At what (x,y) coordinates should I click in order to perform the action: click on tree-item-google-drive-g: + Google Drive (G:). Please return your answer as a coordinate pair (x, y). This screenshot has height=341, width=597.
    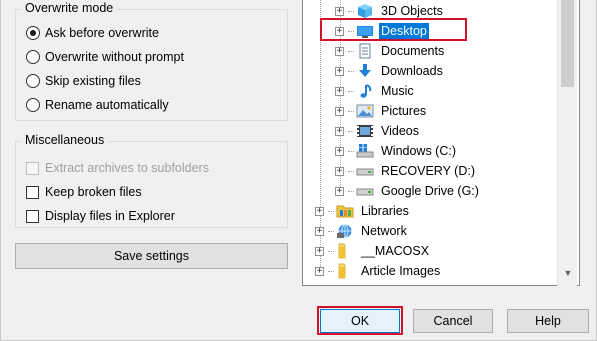
    Looking at the image, I should click on (408, 191).